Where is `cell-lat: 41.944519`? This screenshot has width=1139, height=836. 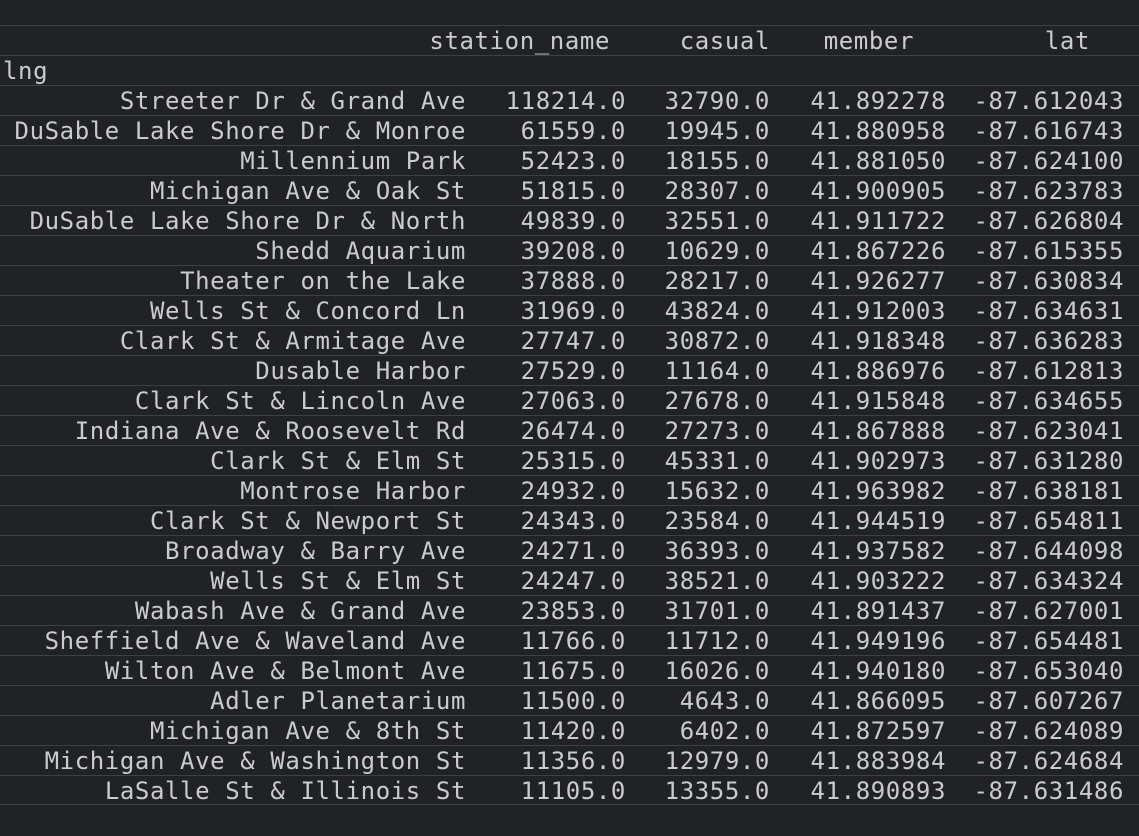
cell-lat: 41.944519 is located at coordinates (878, 521).